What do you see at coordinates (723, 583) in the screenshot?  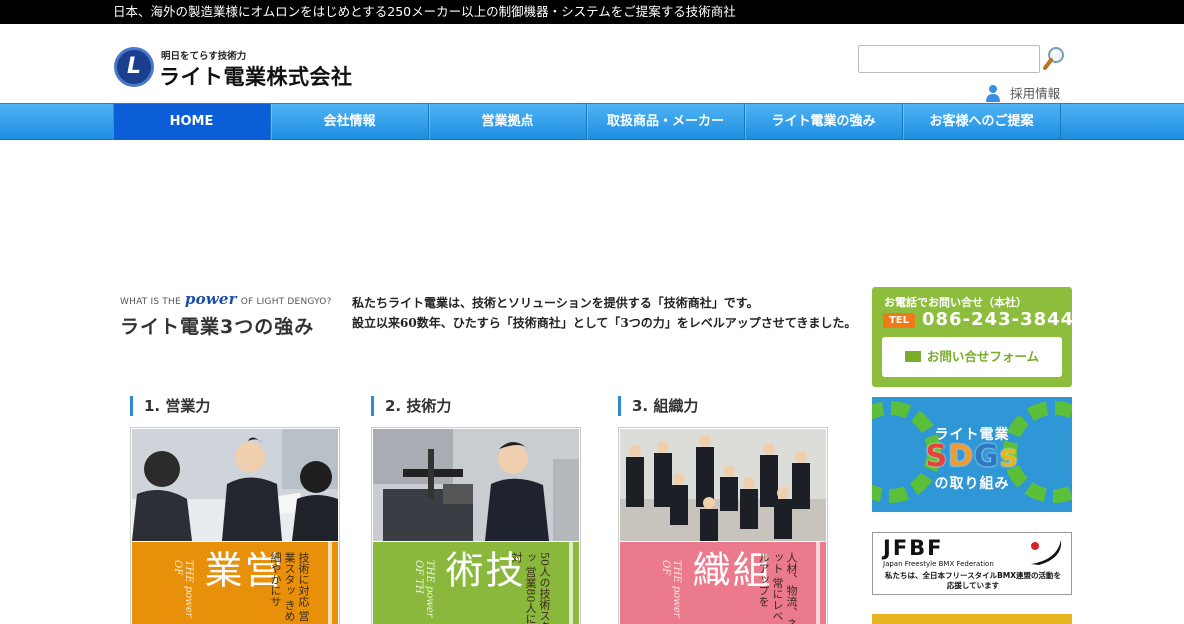 I see `org-band: THE power OF 組織 人材、物流、ネット 常にレベルアップを` at bounding box center [723, 583].